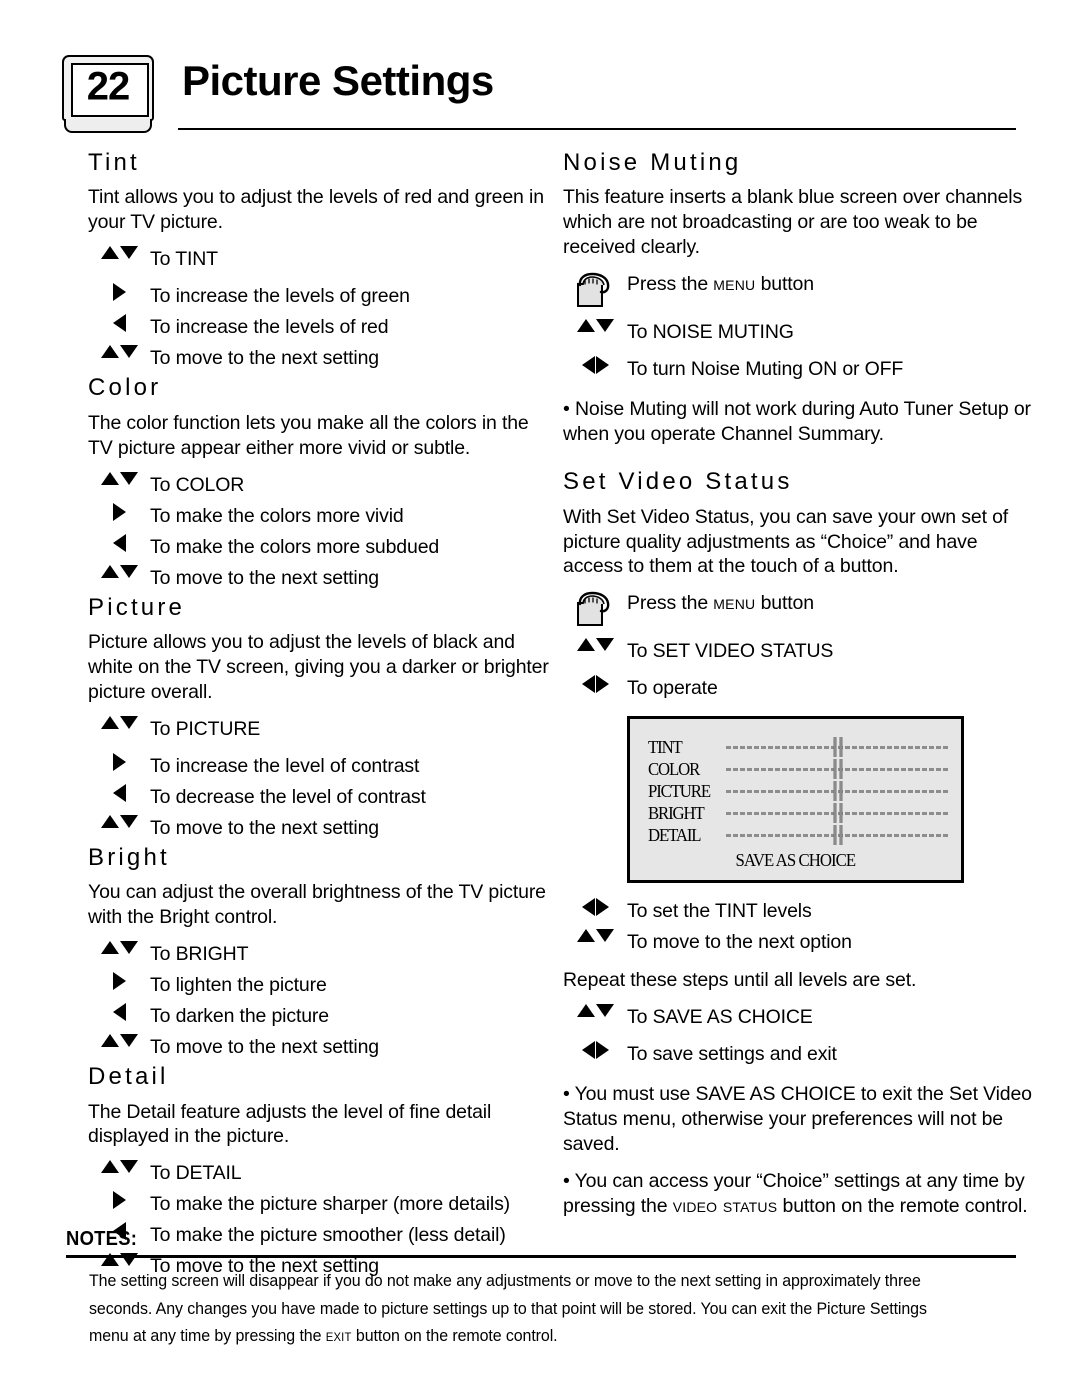 The image size is (1080, 1397). What do you see at coordinates (108, 88) in the screenshot?
I see `tv-body-shape: 22` at bounding box center [108, 88].